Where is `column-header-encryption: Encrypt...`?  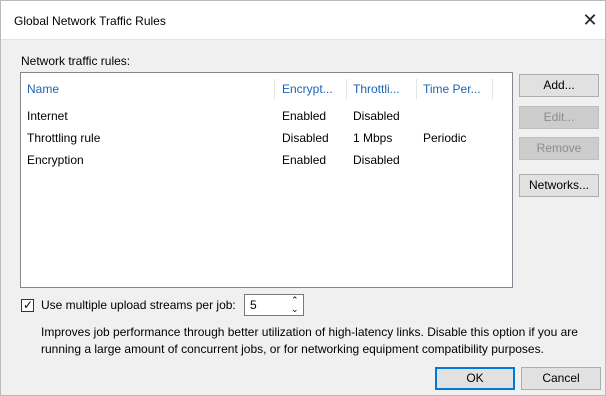
column-header-encryption: Encrypt... is located at coordinates (311, 89).